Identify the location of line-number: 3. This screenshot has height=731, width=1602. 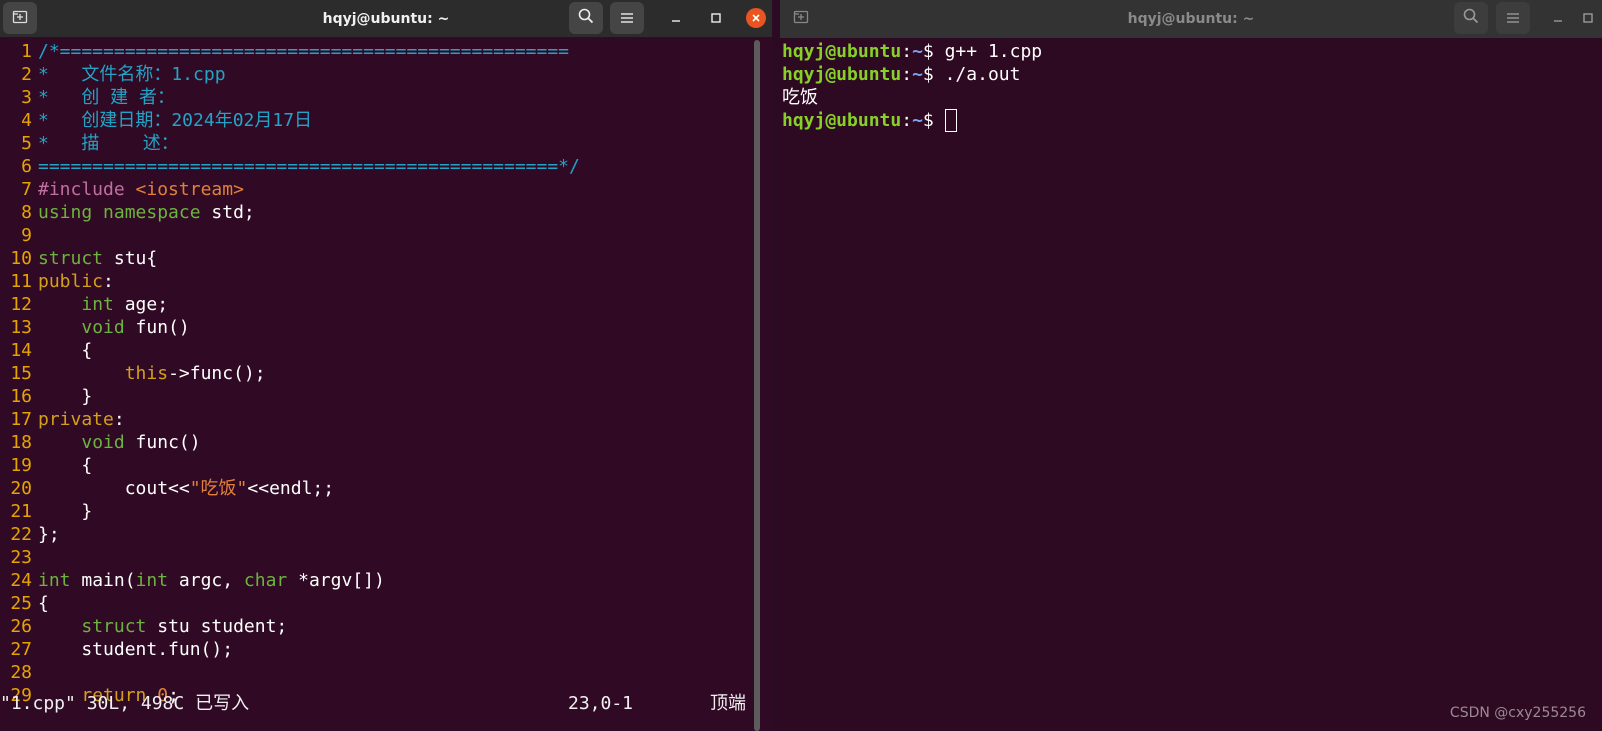
(26, 97).